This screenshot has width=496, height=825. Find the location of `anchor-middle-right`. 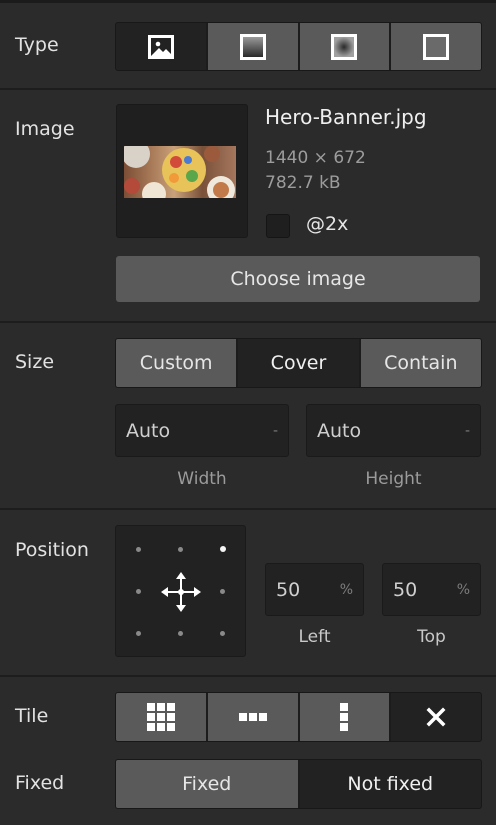

anchor-middle-right is located at coordinates (222, 591).